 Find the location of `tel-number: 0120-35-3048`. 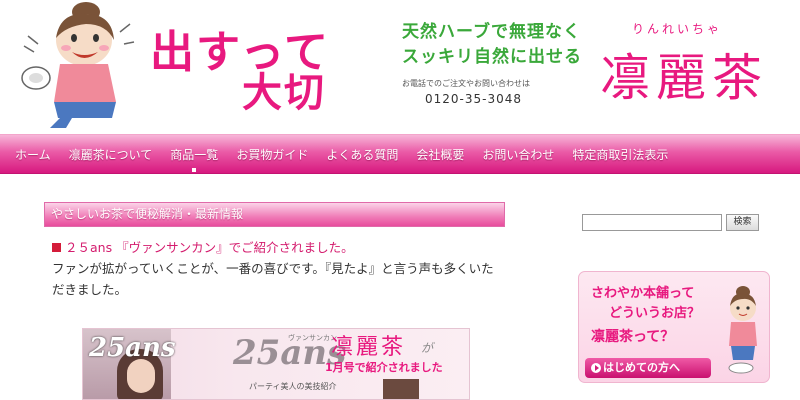

tel-number: 0120-35-3048 is located at coordinates (474, 99).